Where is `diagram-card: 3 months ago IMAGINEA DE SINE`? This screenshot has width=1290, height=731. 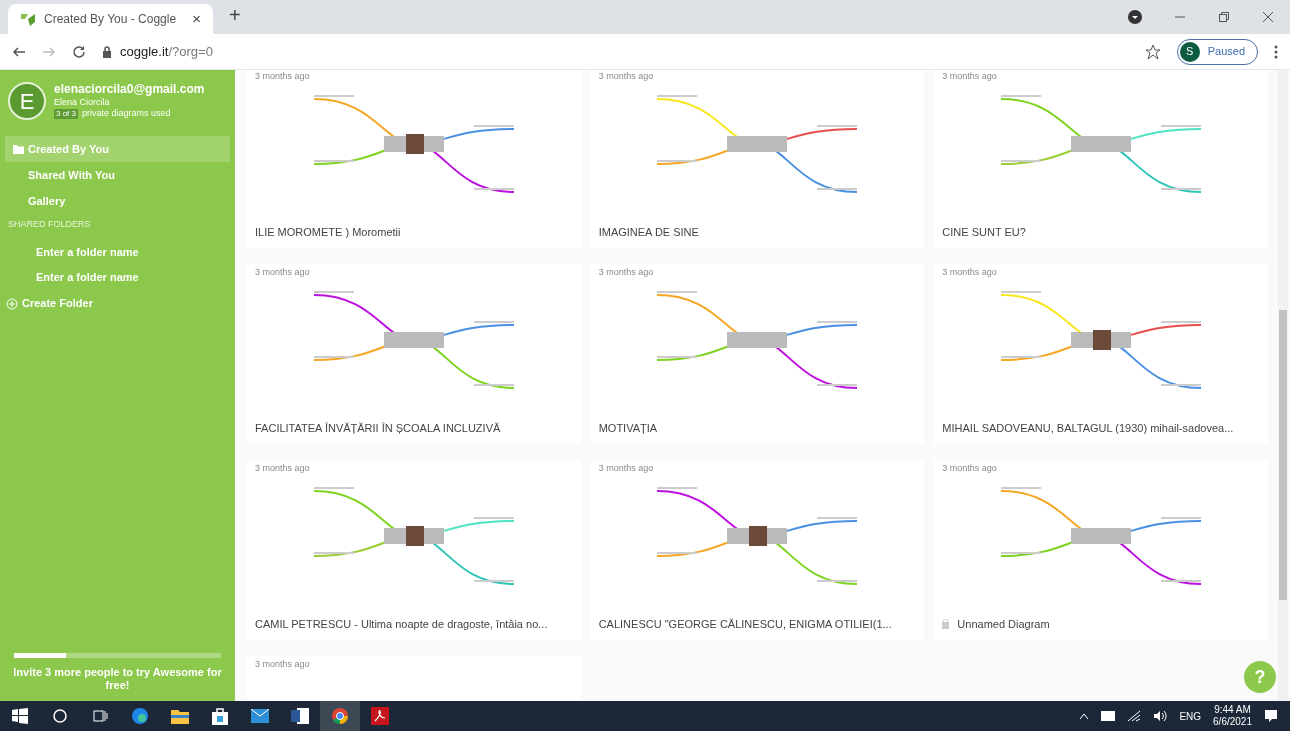 diagram-card: 3 months ago IMAGINEA DE SINE is located at coordinates (757, 159).